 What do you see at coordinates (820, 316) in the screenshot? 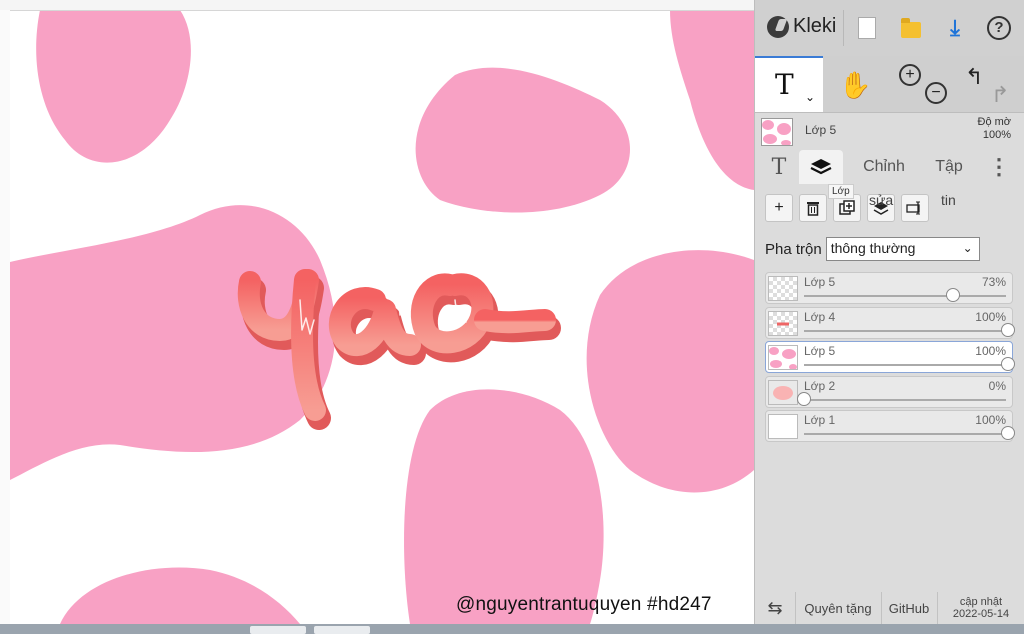
I see `layer-name: Lớp 4` at bounding box center [820, 316].